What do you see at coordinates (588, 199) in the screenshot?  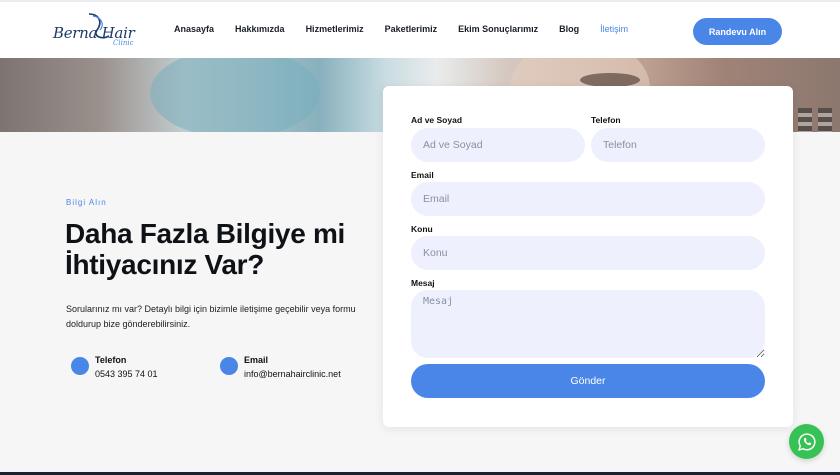 I see `email-input` at bounding box center [588, 199].